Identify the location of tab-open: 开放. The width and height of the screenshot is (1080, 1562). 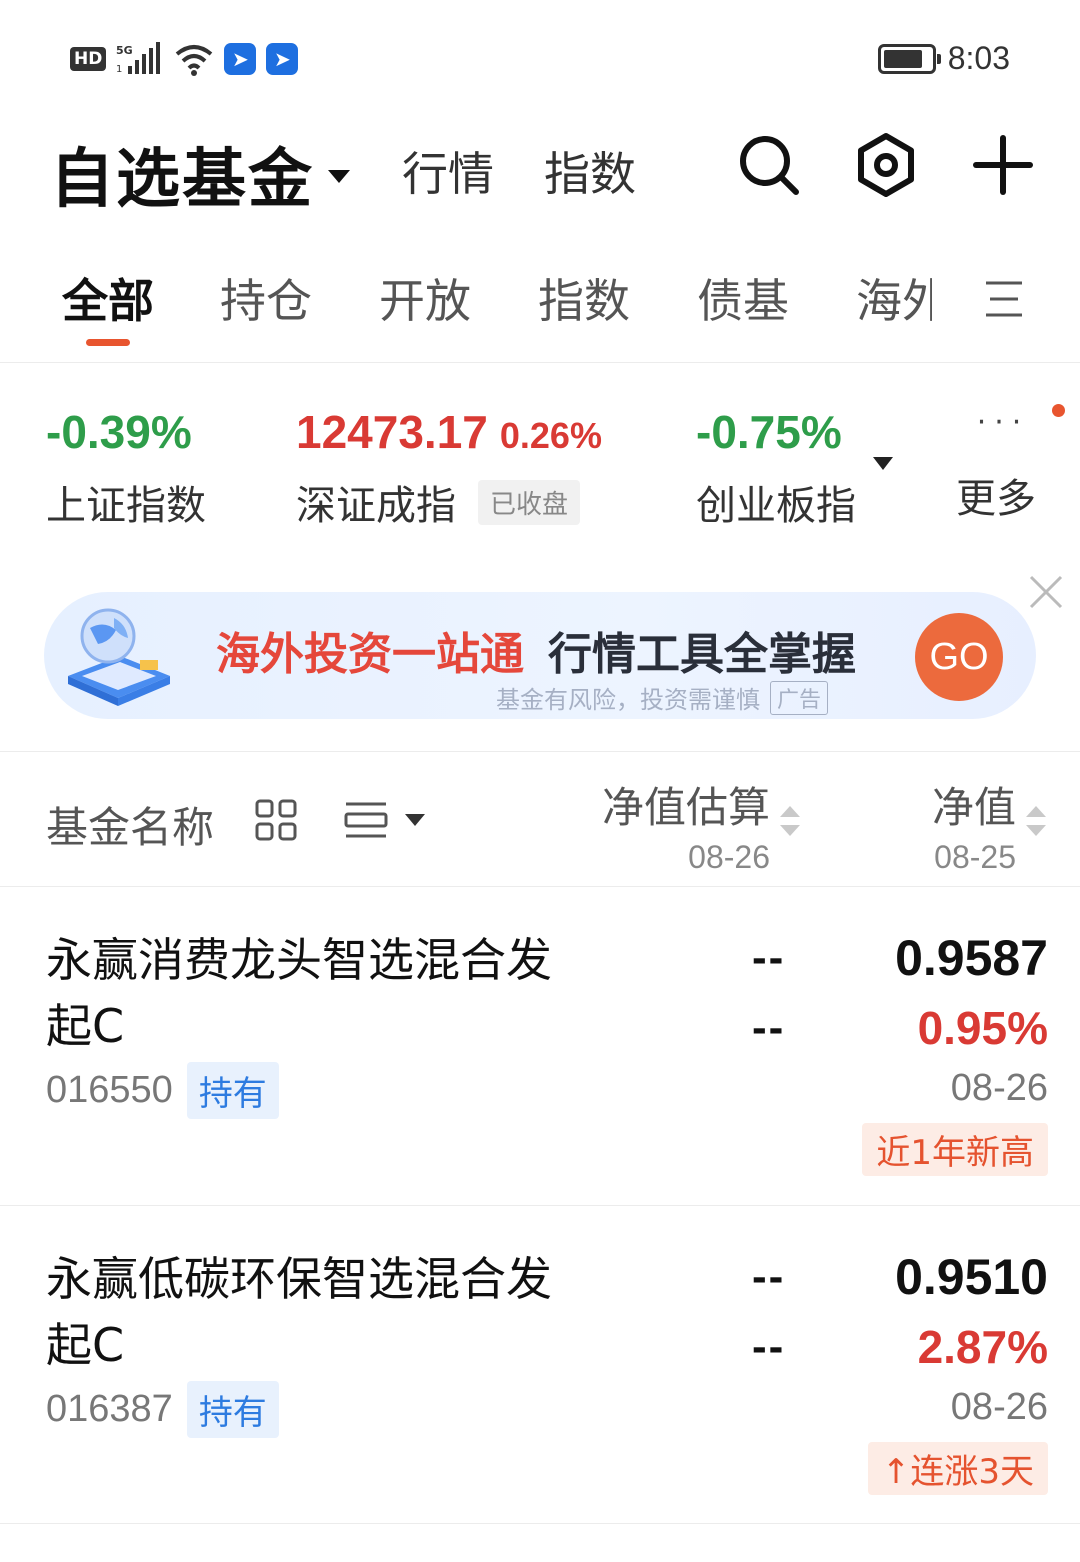
(425, 298).